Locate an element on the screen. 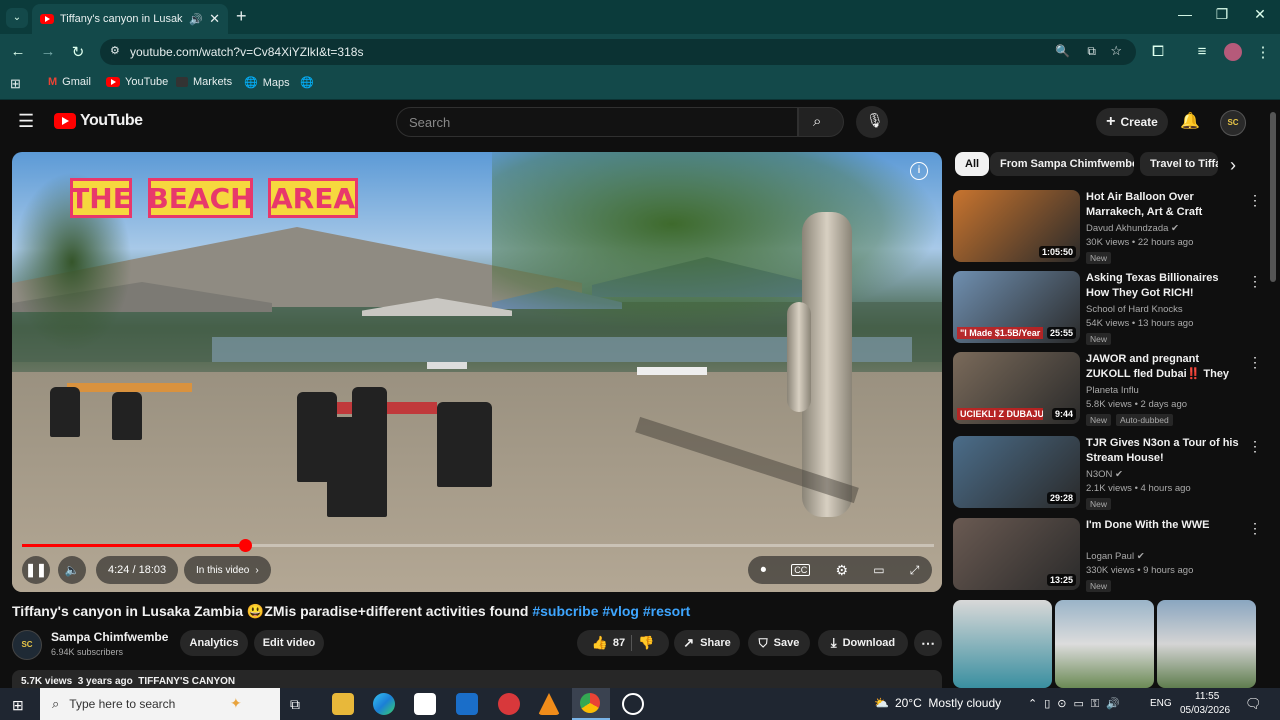 The image size is (1280, 720). progress-bar is located at coordinates (478, 545).